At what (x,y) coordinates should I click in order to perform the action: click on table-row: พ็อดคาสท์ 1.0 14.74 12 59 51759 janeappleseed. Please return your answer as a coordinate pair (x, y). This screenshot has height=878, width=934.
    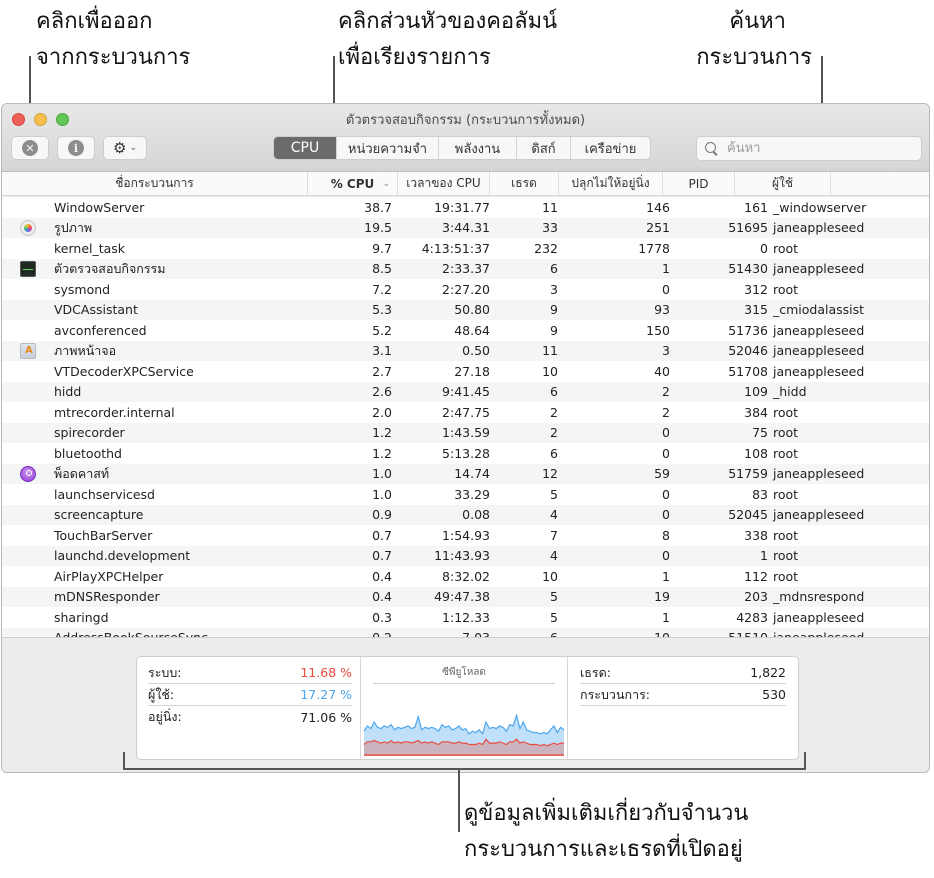
    Looking at the image, I should click on (465, 473).